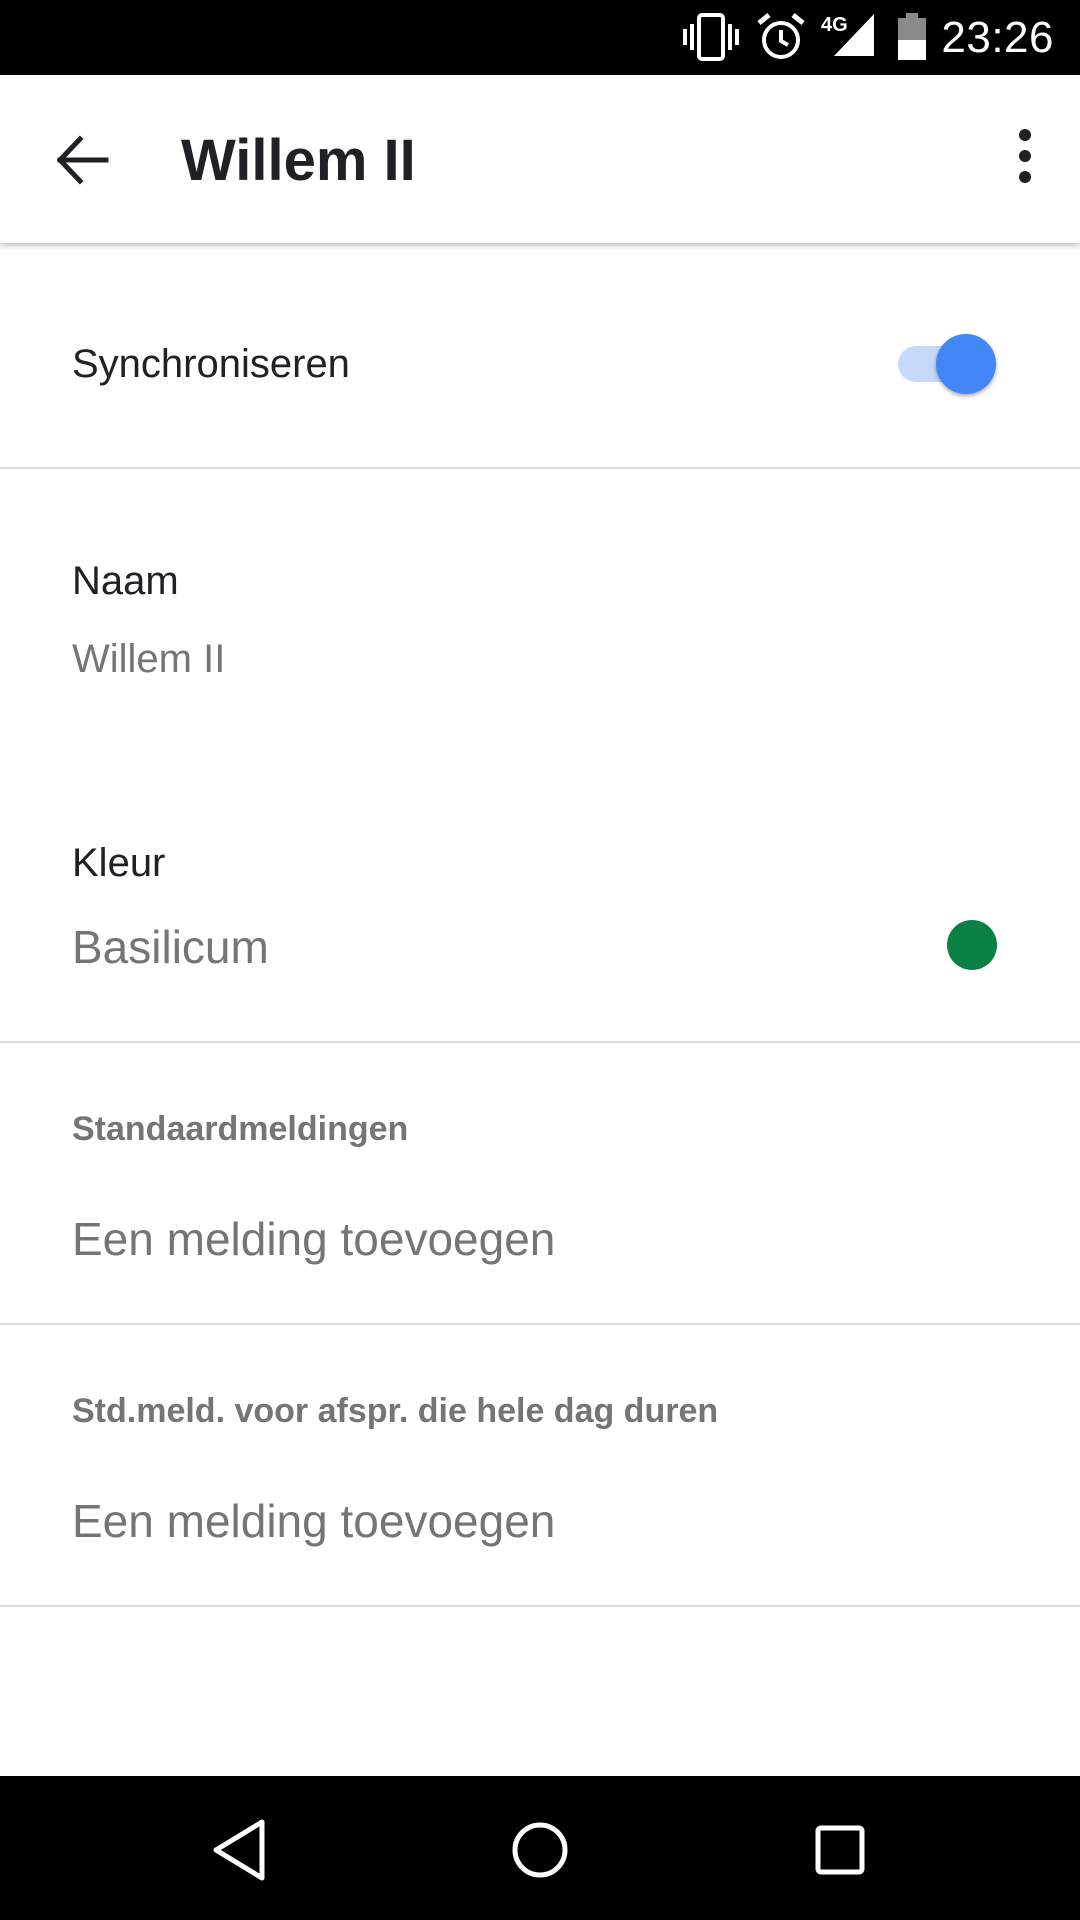 The image size is (1080, 1920). I want to click on home-circle-icon, so click(540, 1850).